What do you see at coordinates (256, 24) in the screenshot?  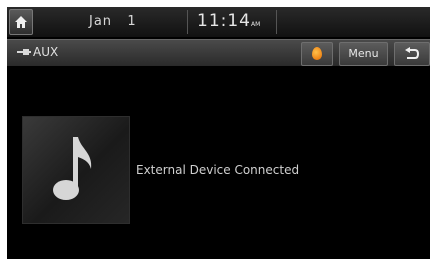 I see `time-ampm: AM` at bounding box center [256, 24].